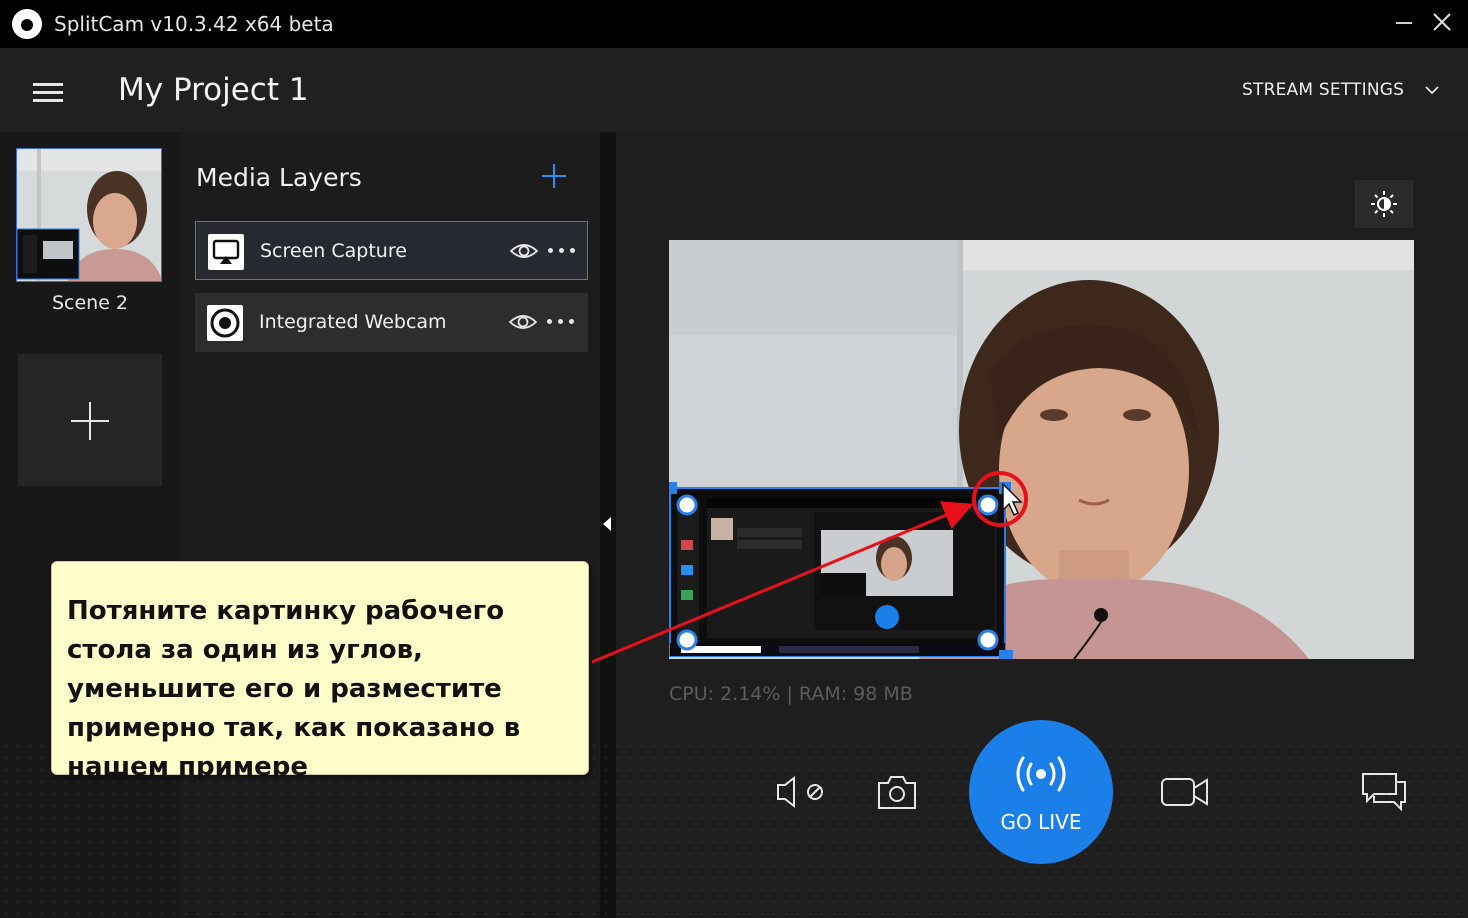 The image size is (1468, 918). What do you see at coordinates (279, 177) in the screenshot?
I see `media-layers-title: Media Layers` at bounding box center [279, 177].